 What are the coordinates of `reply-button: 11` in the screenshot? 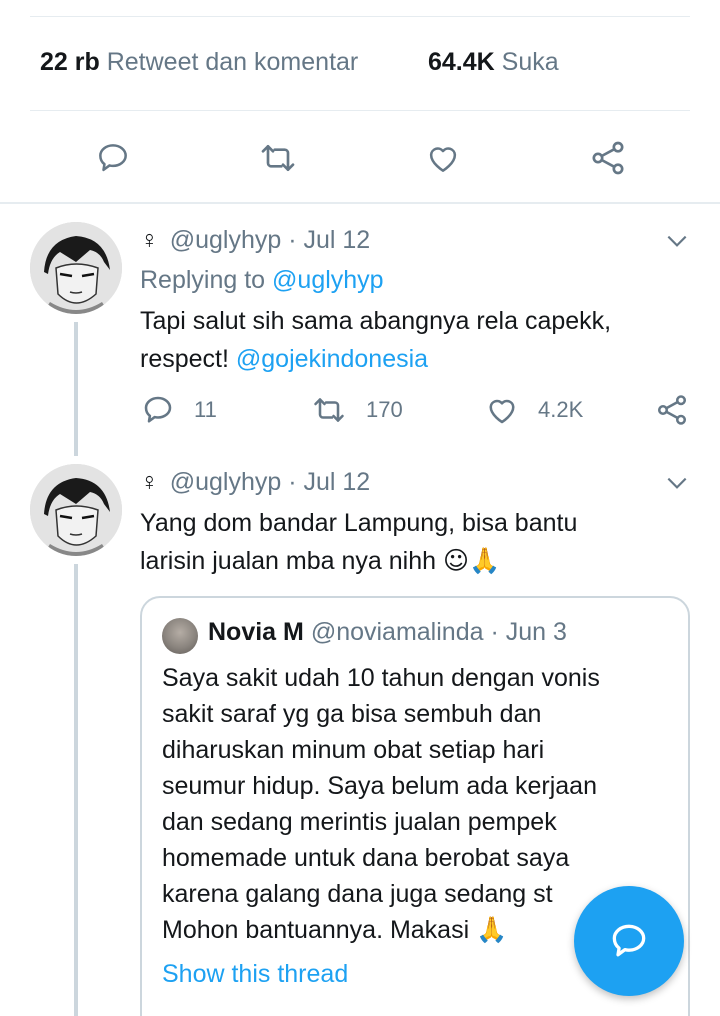 It's located at (178, 410).